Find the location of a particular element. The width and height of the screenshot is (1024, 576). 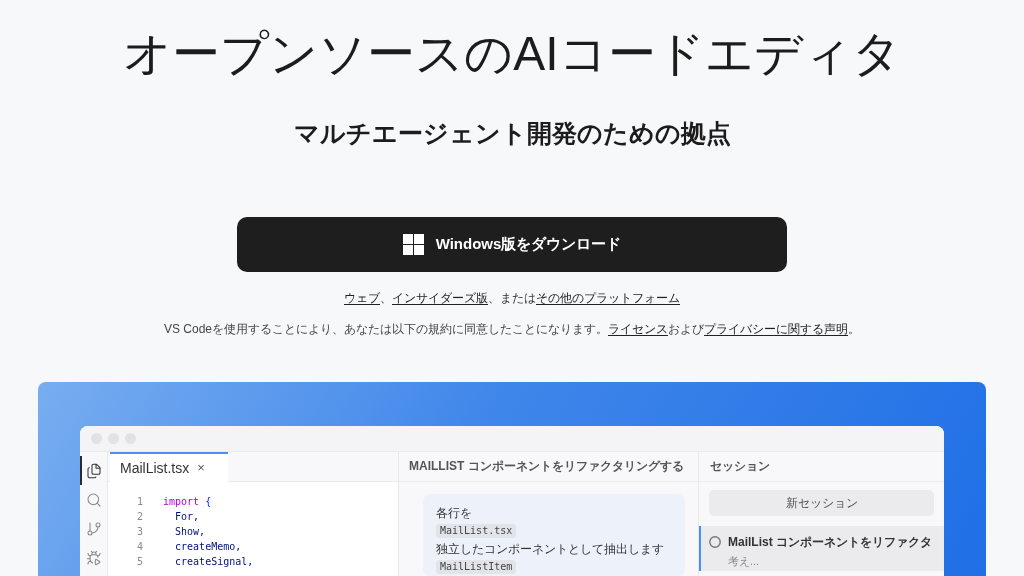

branch-icon is located at coordinates (94, 528).